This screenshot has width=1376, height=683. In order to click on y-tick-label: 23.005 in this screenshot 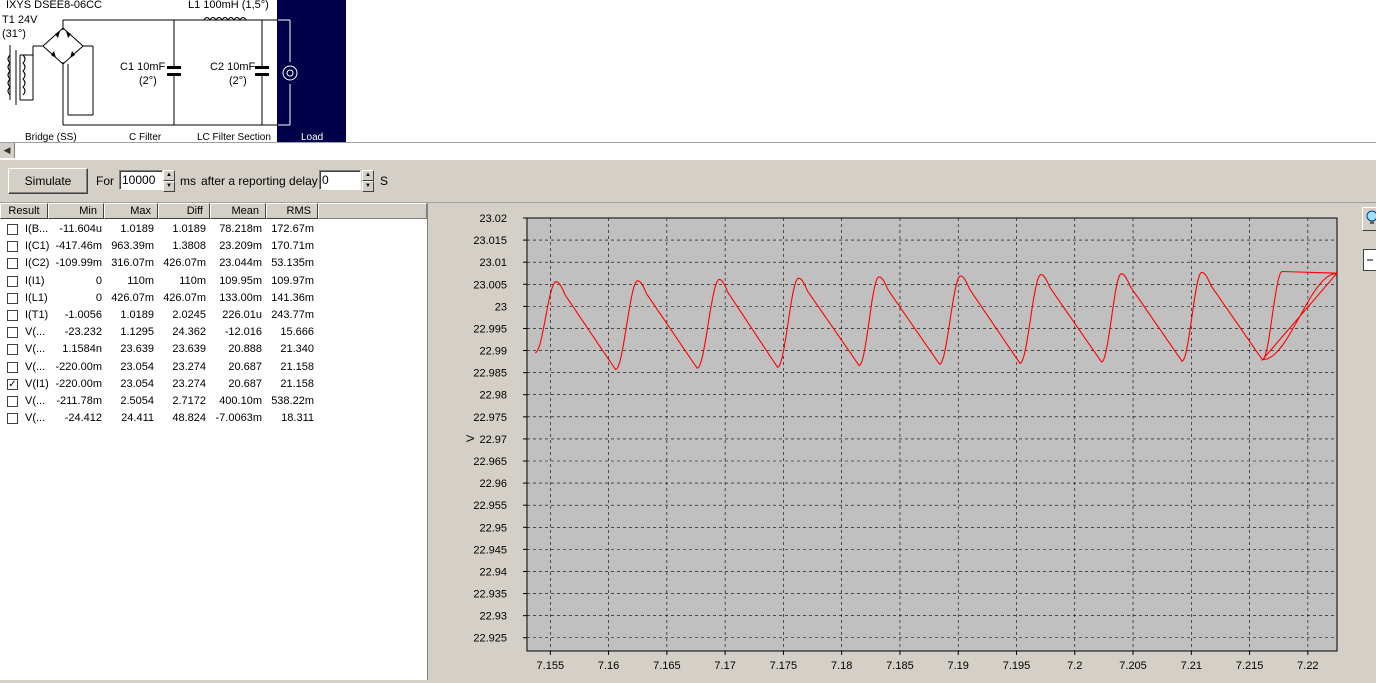, I will do `click(490, 285)`.